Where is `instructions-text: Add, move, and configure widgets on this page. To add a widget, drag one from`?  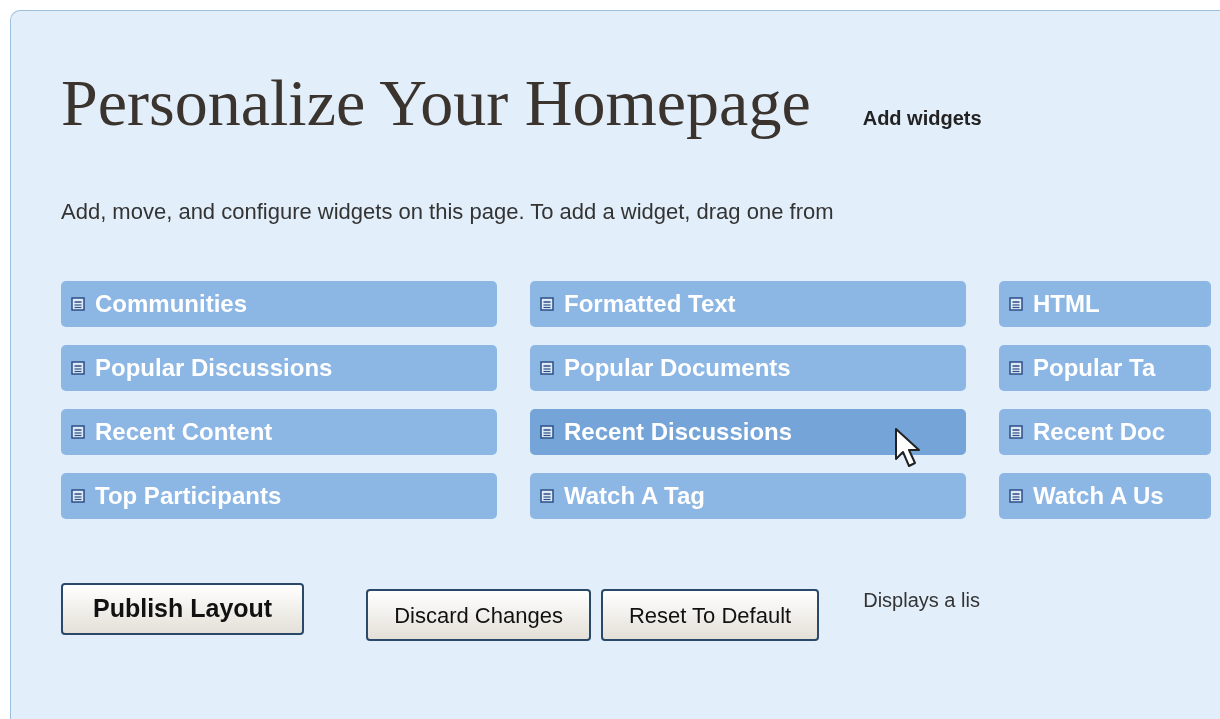 instructions-text: Add, move, and configure widgets on this page. To add a widget, drag one from is located at coordinates (448, 212).